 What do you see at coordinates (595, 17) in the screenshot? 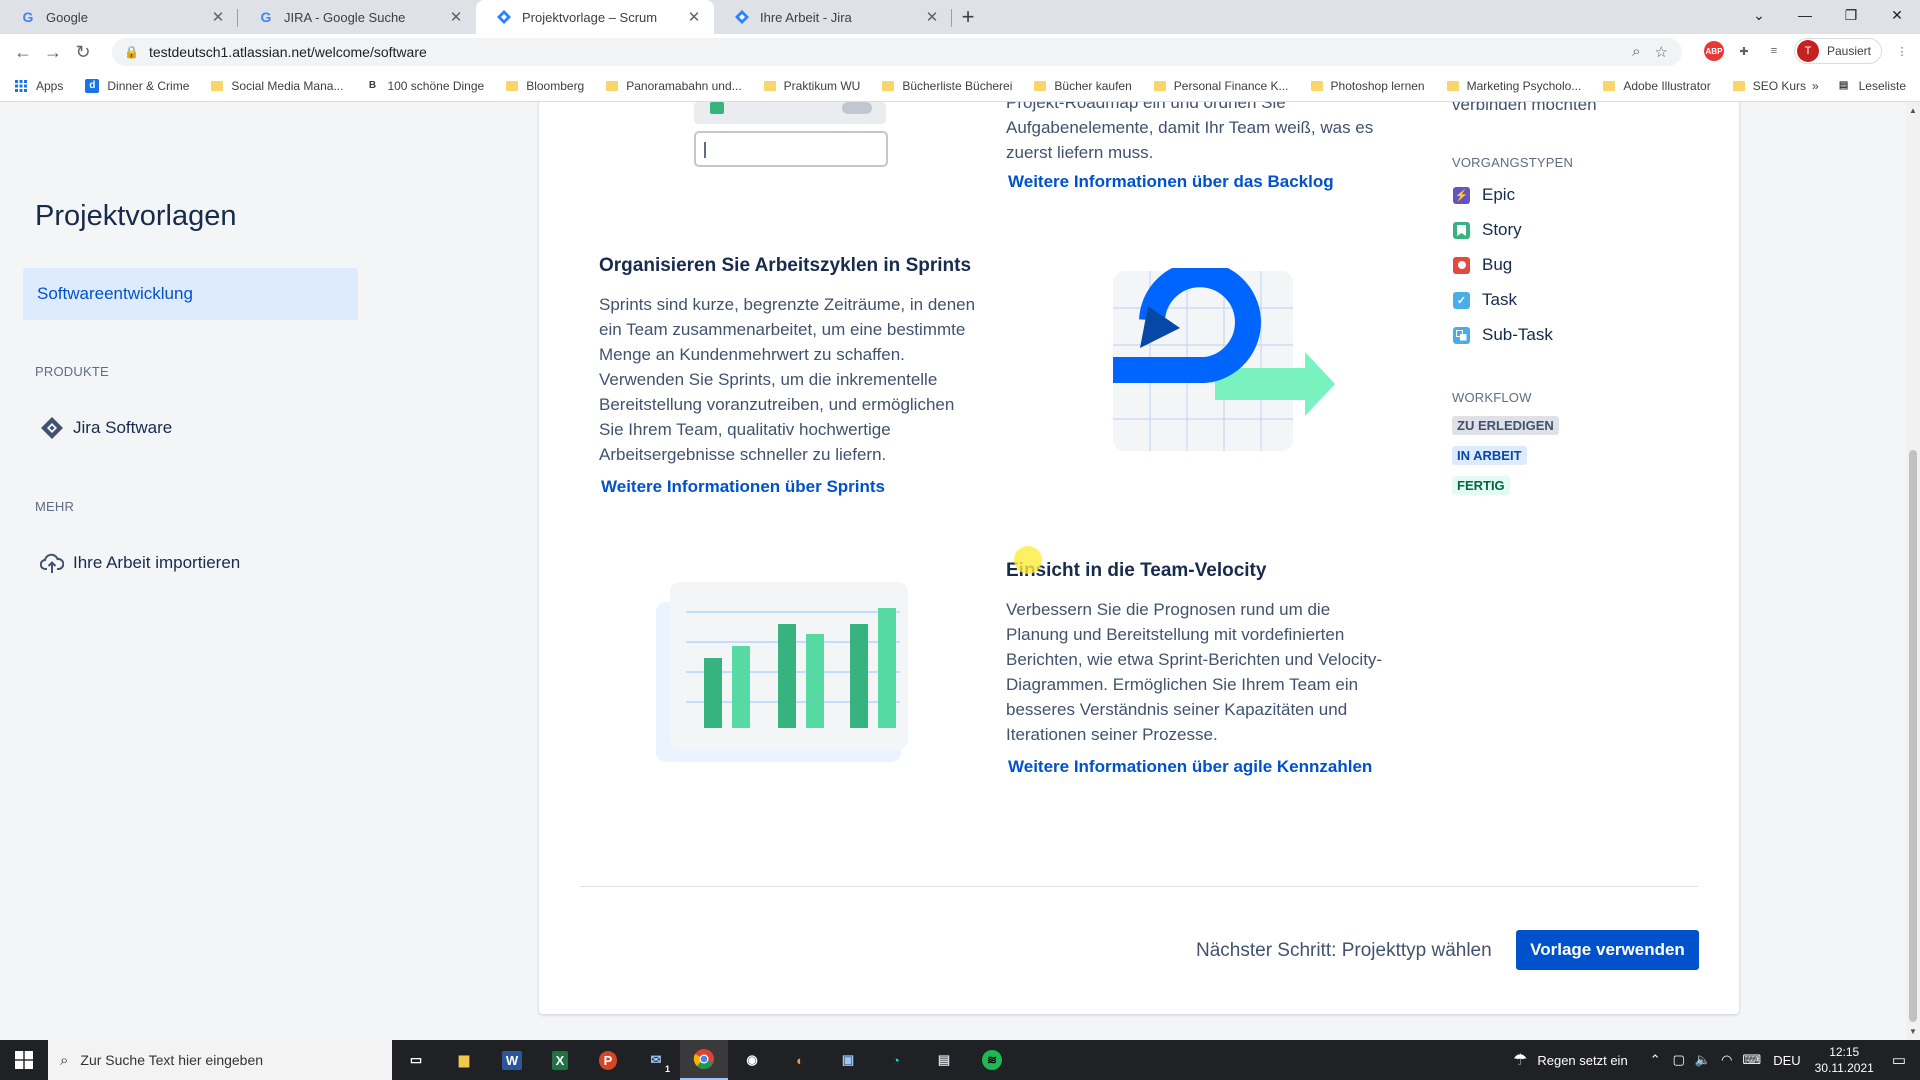
I see `browser-tab-scrum-template: Projektvorlage – Scrum ✕` at bounding box center [595, 17].